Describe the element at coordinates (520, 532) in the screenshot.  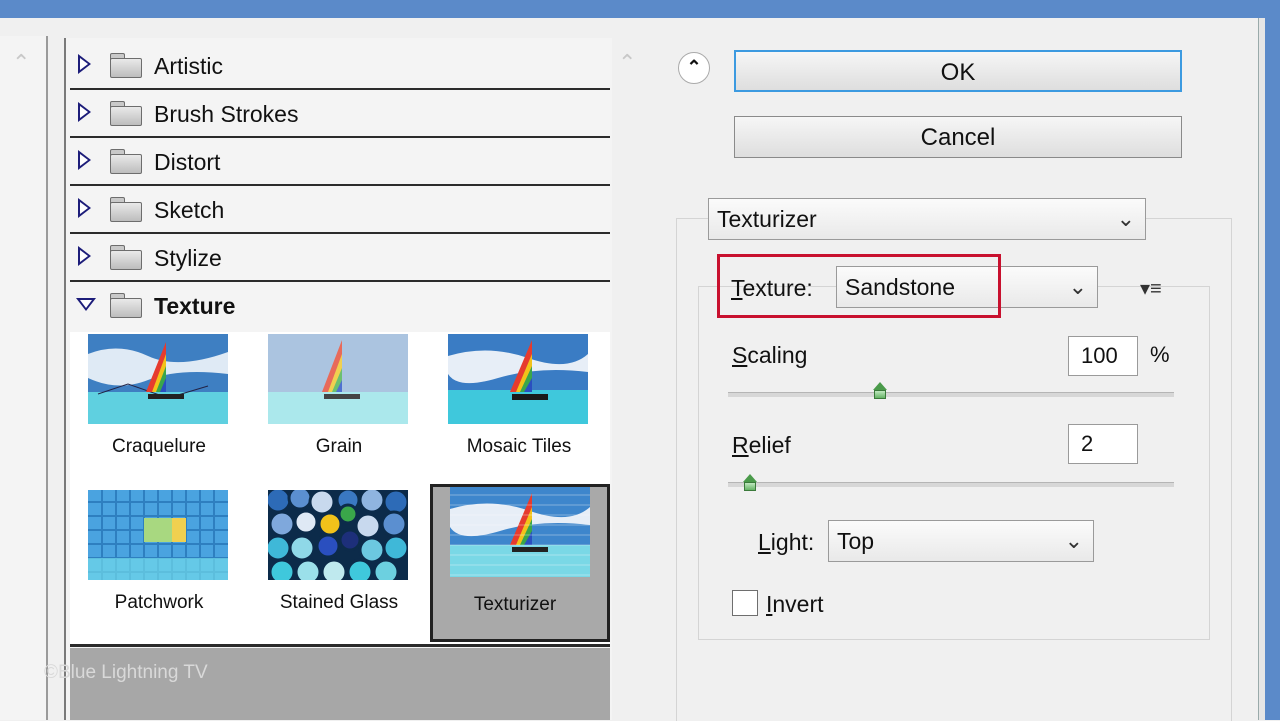
I see `texturizer-preview-image` at that location.